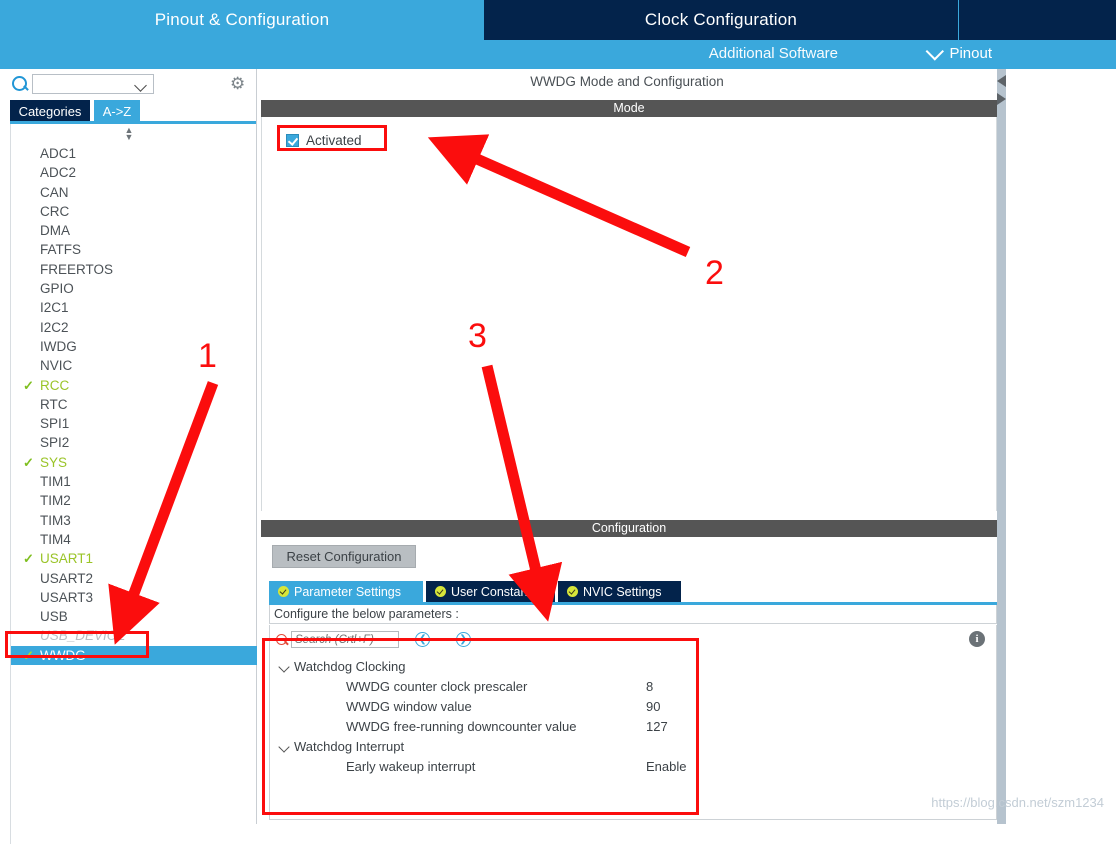  Describe the element at coordinates (134, 153) in the screenshot. I see `sidebar-item-adc1: ADC1` at that location.